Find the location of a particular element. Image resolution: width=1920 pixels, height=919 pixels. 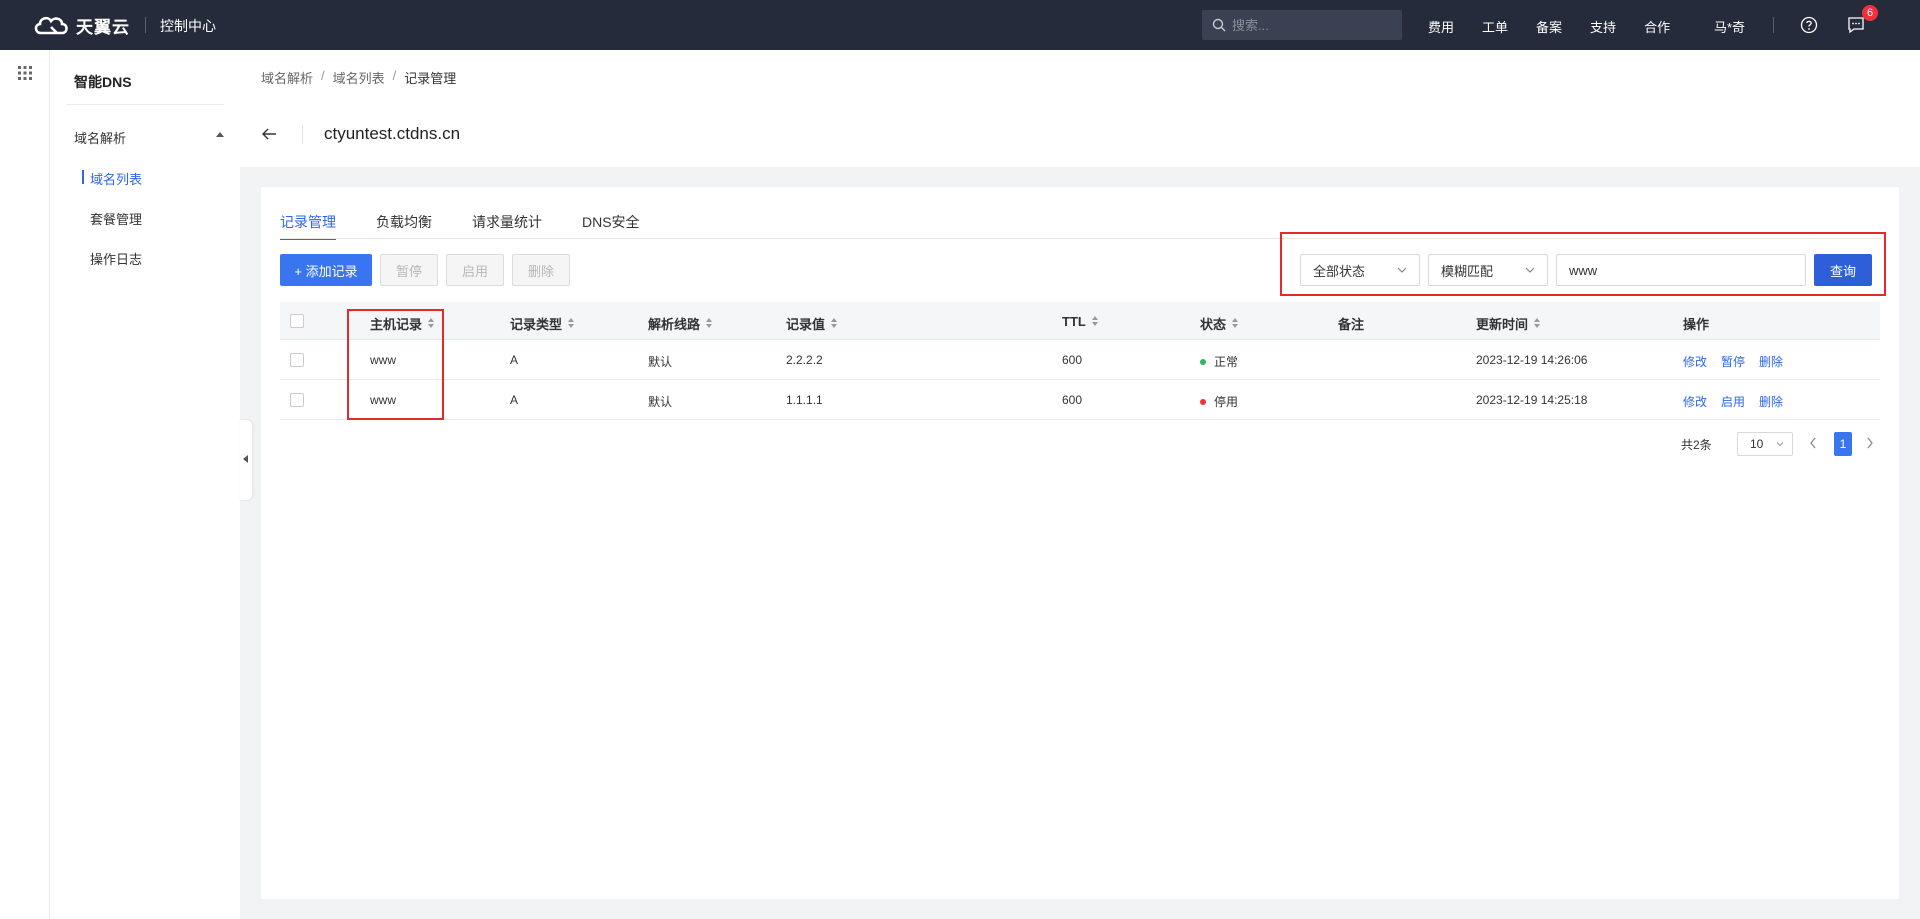

host-column-highlight-box is located at coordinates (395, 364).